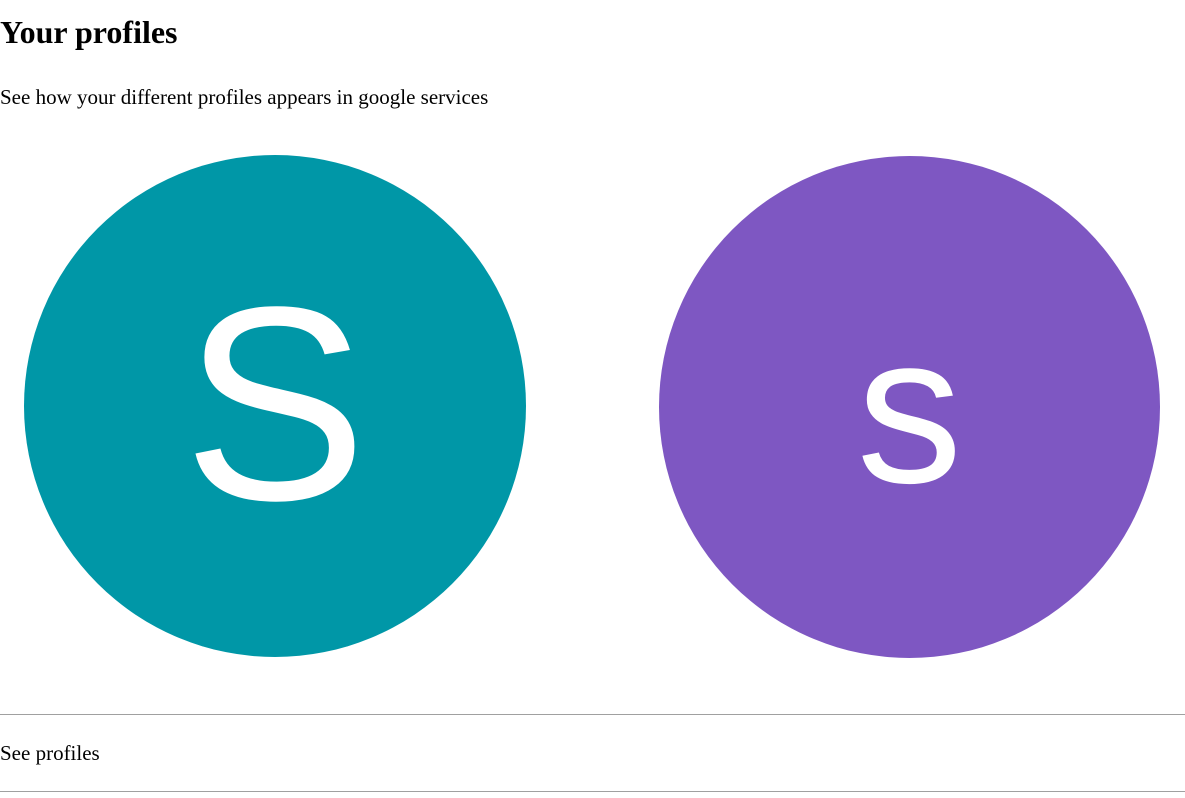 Image resolution: width=1185 pixels, height=798 pixels. Describe the element at coordinates (592, 791) in the screenshot. I see `divider-bottom` at that location.